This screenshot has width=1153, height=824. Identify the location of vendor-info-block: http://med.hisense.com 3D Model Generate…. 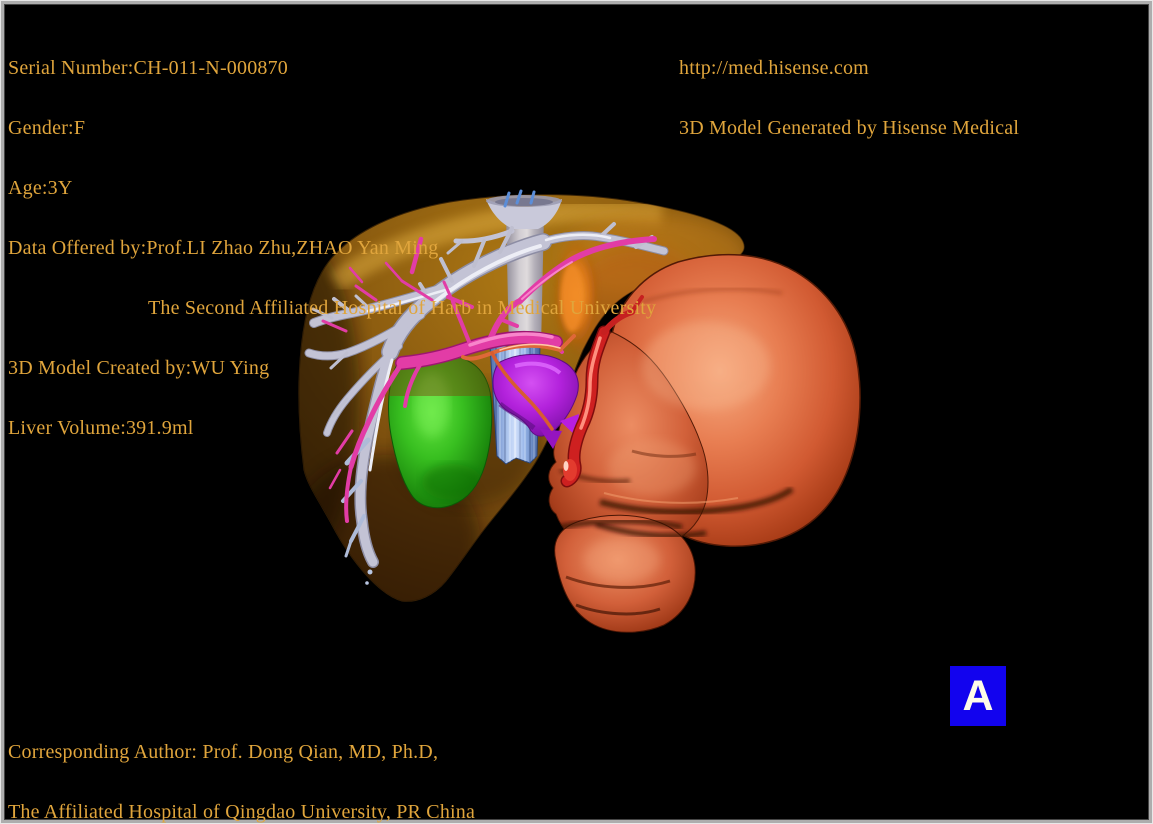
(849, 98).